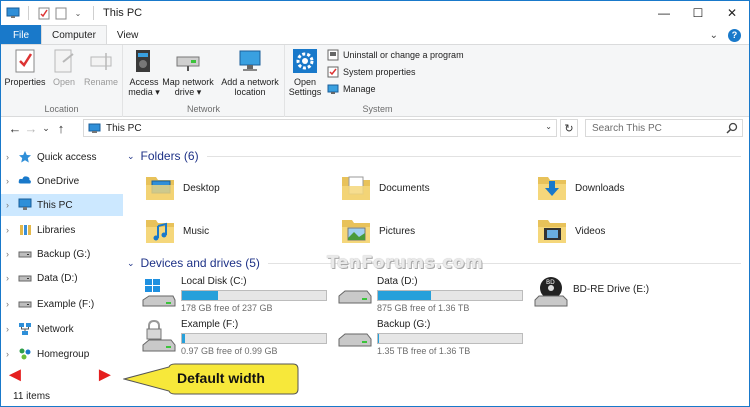  Describe the element at coordinates (234, 337) in the screenshot. I see `drive-example-f: Example (F:) 0.97 GB free of 0.99 GB` at that location.